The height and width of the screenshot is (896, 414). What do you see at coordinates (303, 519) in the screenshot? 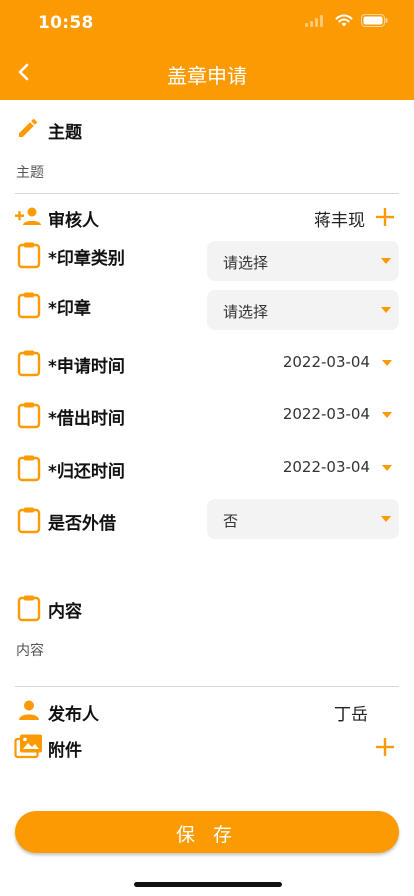
I see `external-select: 否` at bounding box center [303, 519].